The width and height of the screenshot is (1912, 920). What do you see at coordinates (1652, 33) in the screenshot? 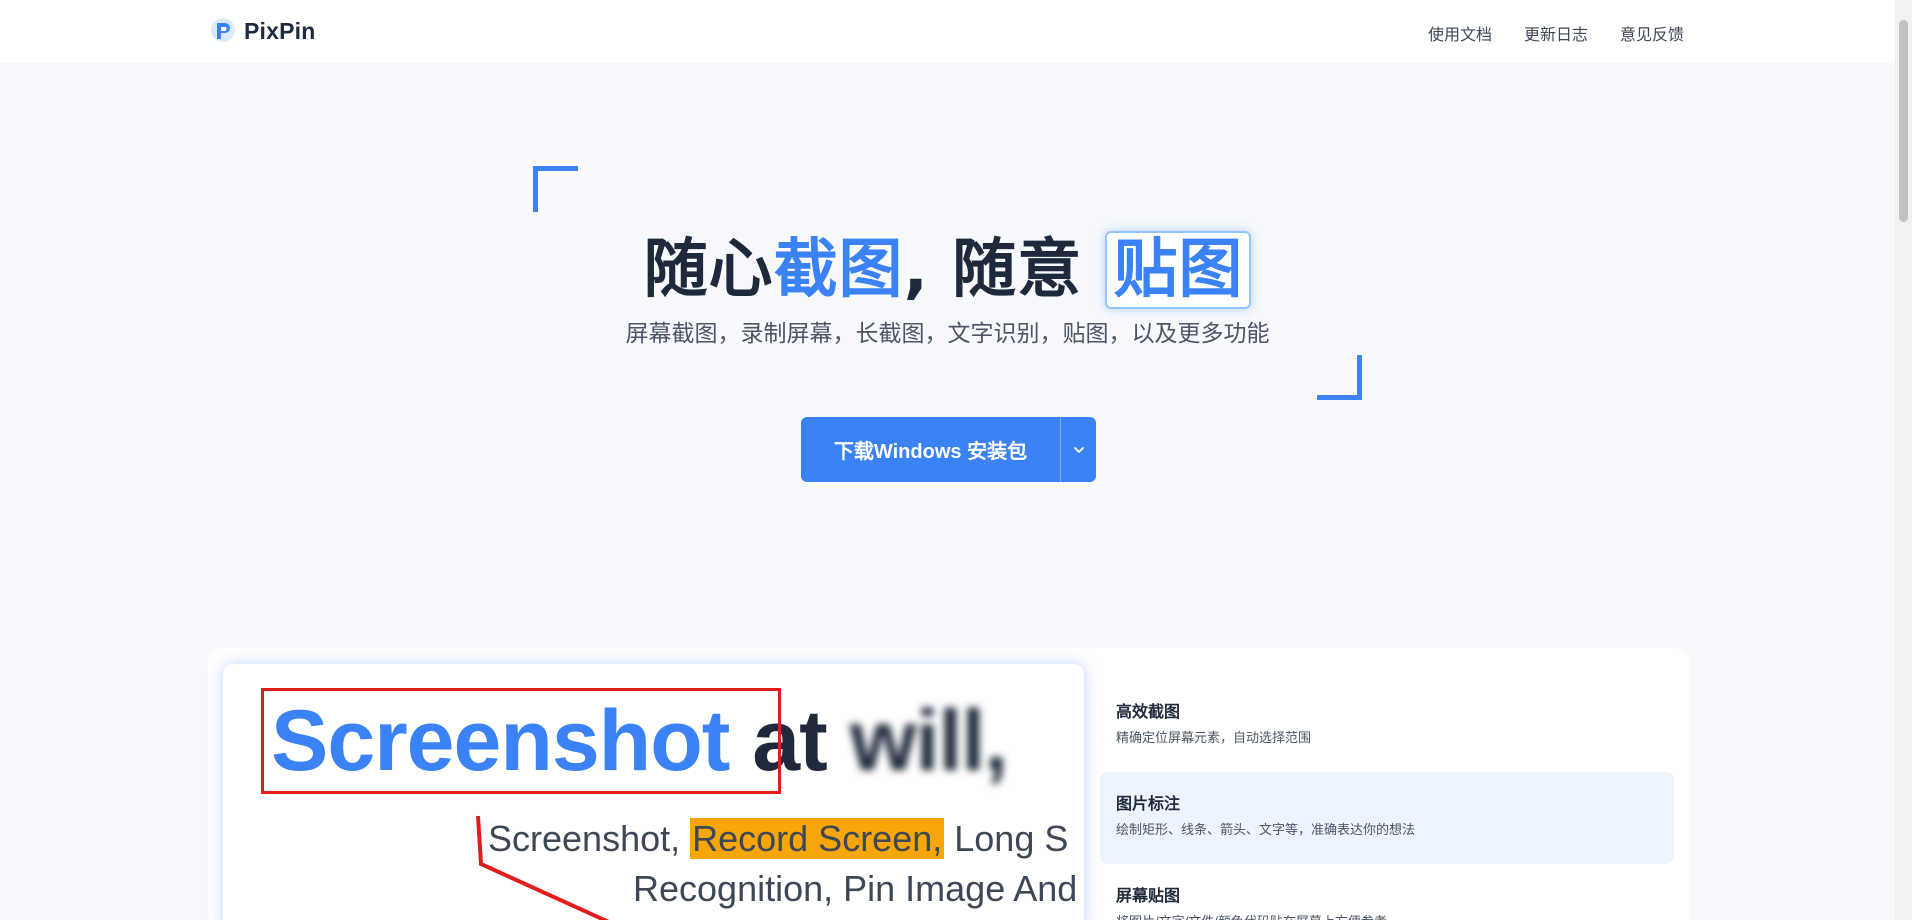
I see `nav-feedback-link: 意见反馈` at bounding box center [1652, 33].